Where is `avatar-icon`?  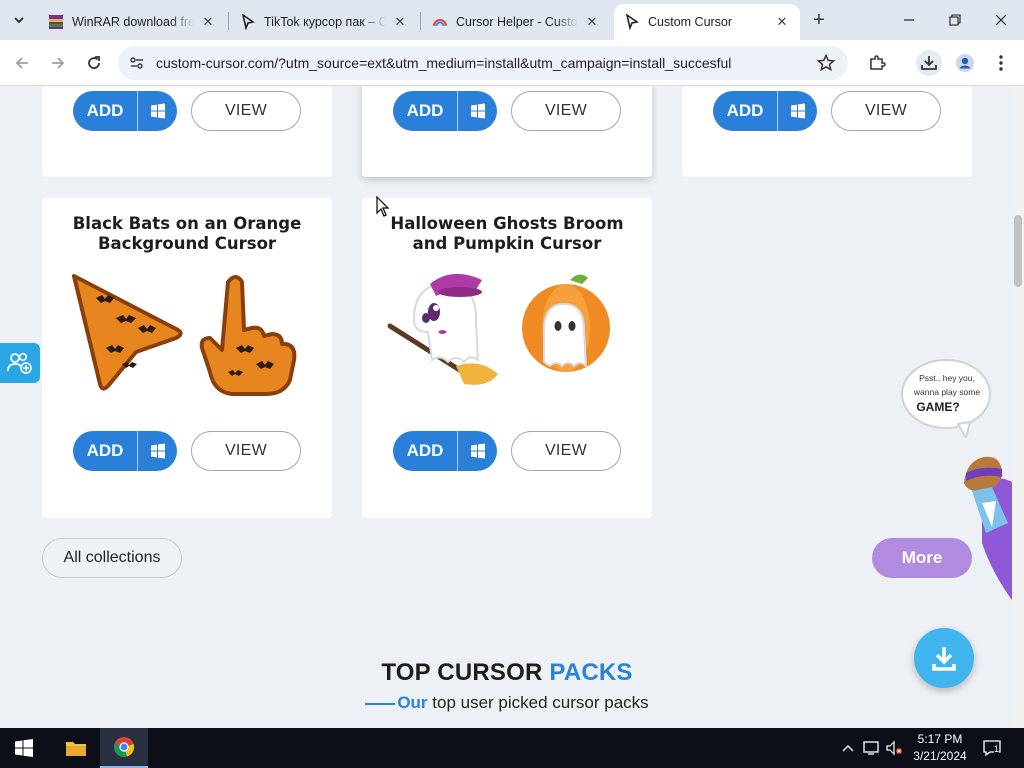 avatar-icon is located at coordinates (965, 63).